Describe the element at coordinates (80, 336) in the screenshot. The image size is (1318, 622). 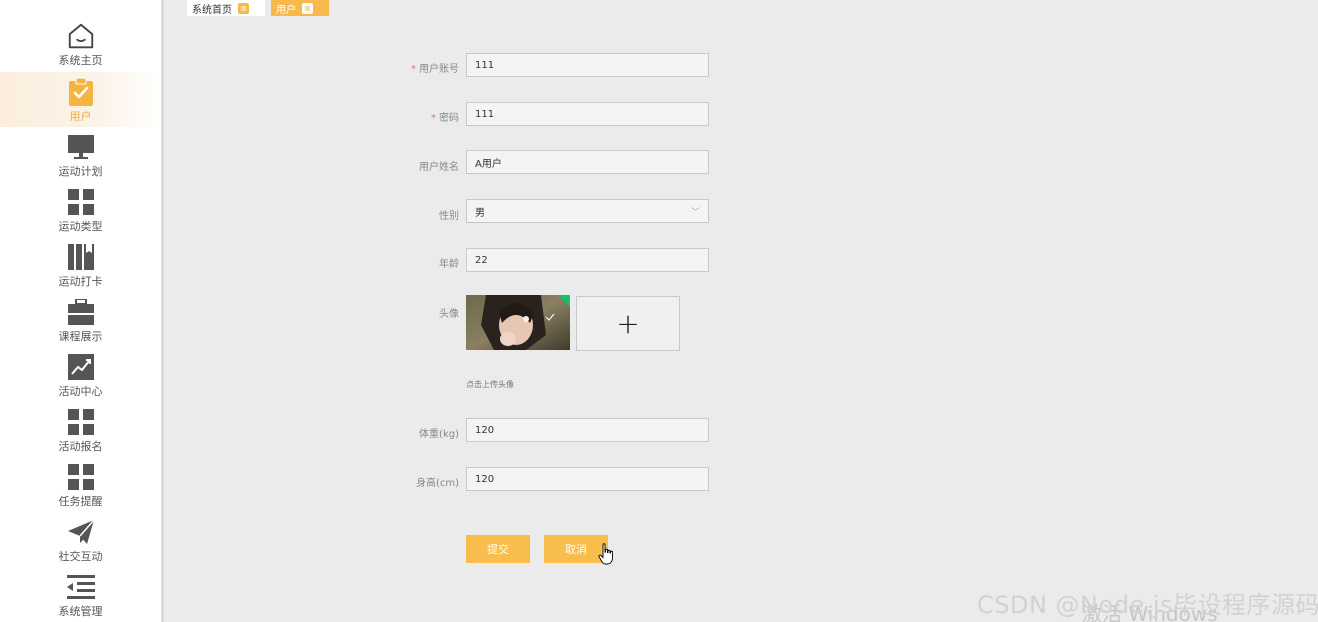
I see `sidebar-item-label: 课程展示` at that location.